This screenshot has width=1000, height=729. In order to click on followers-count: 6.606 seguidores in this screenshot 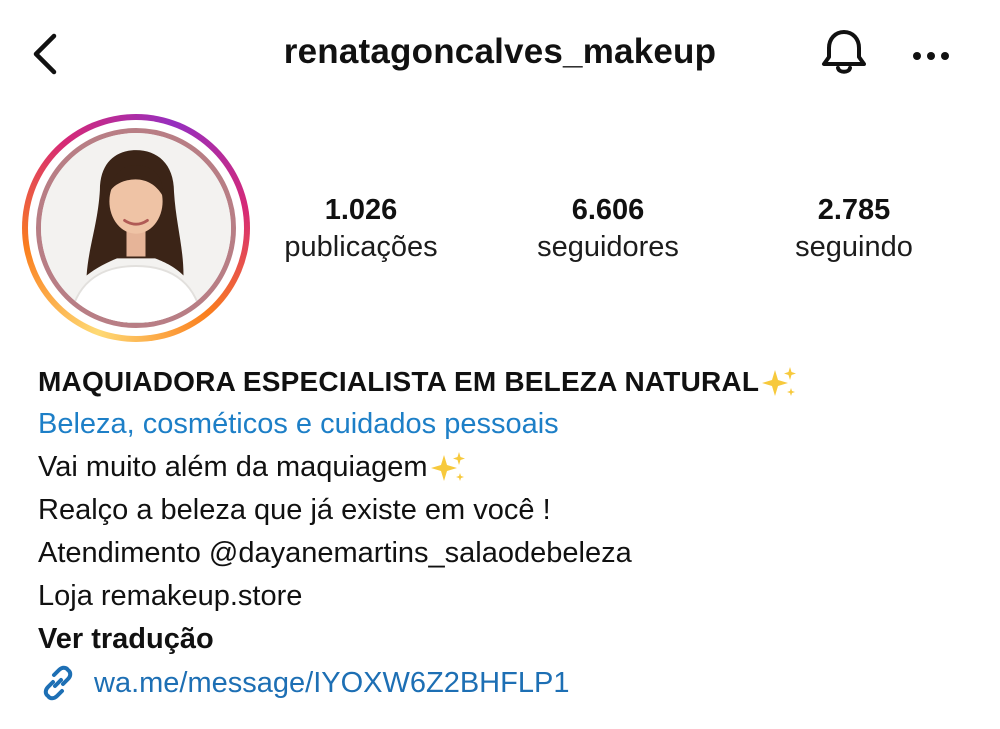, I will do `click(608, 229)`.